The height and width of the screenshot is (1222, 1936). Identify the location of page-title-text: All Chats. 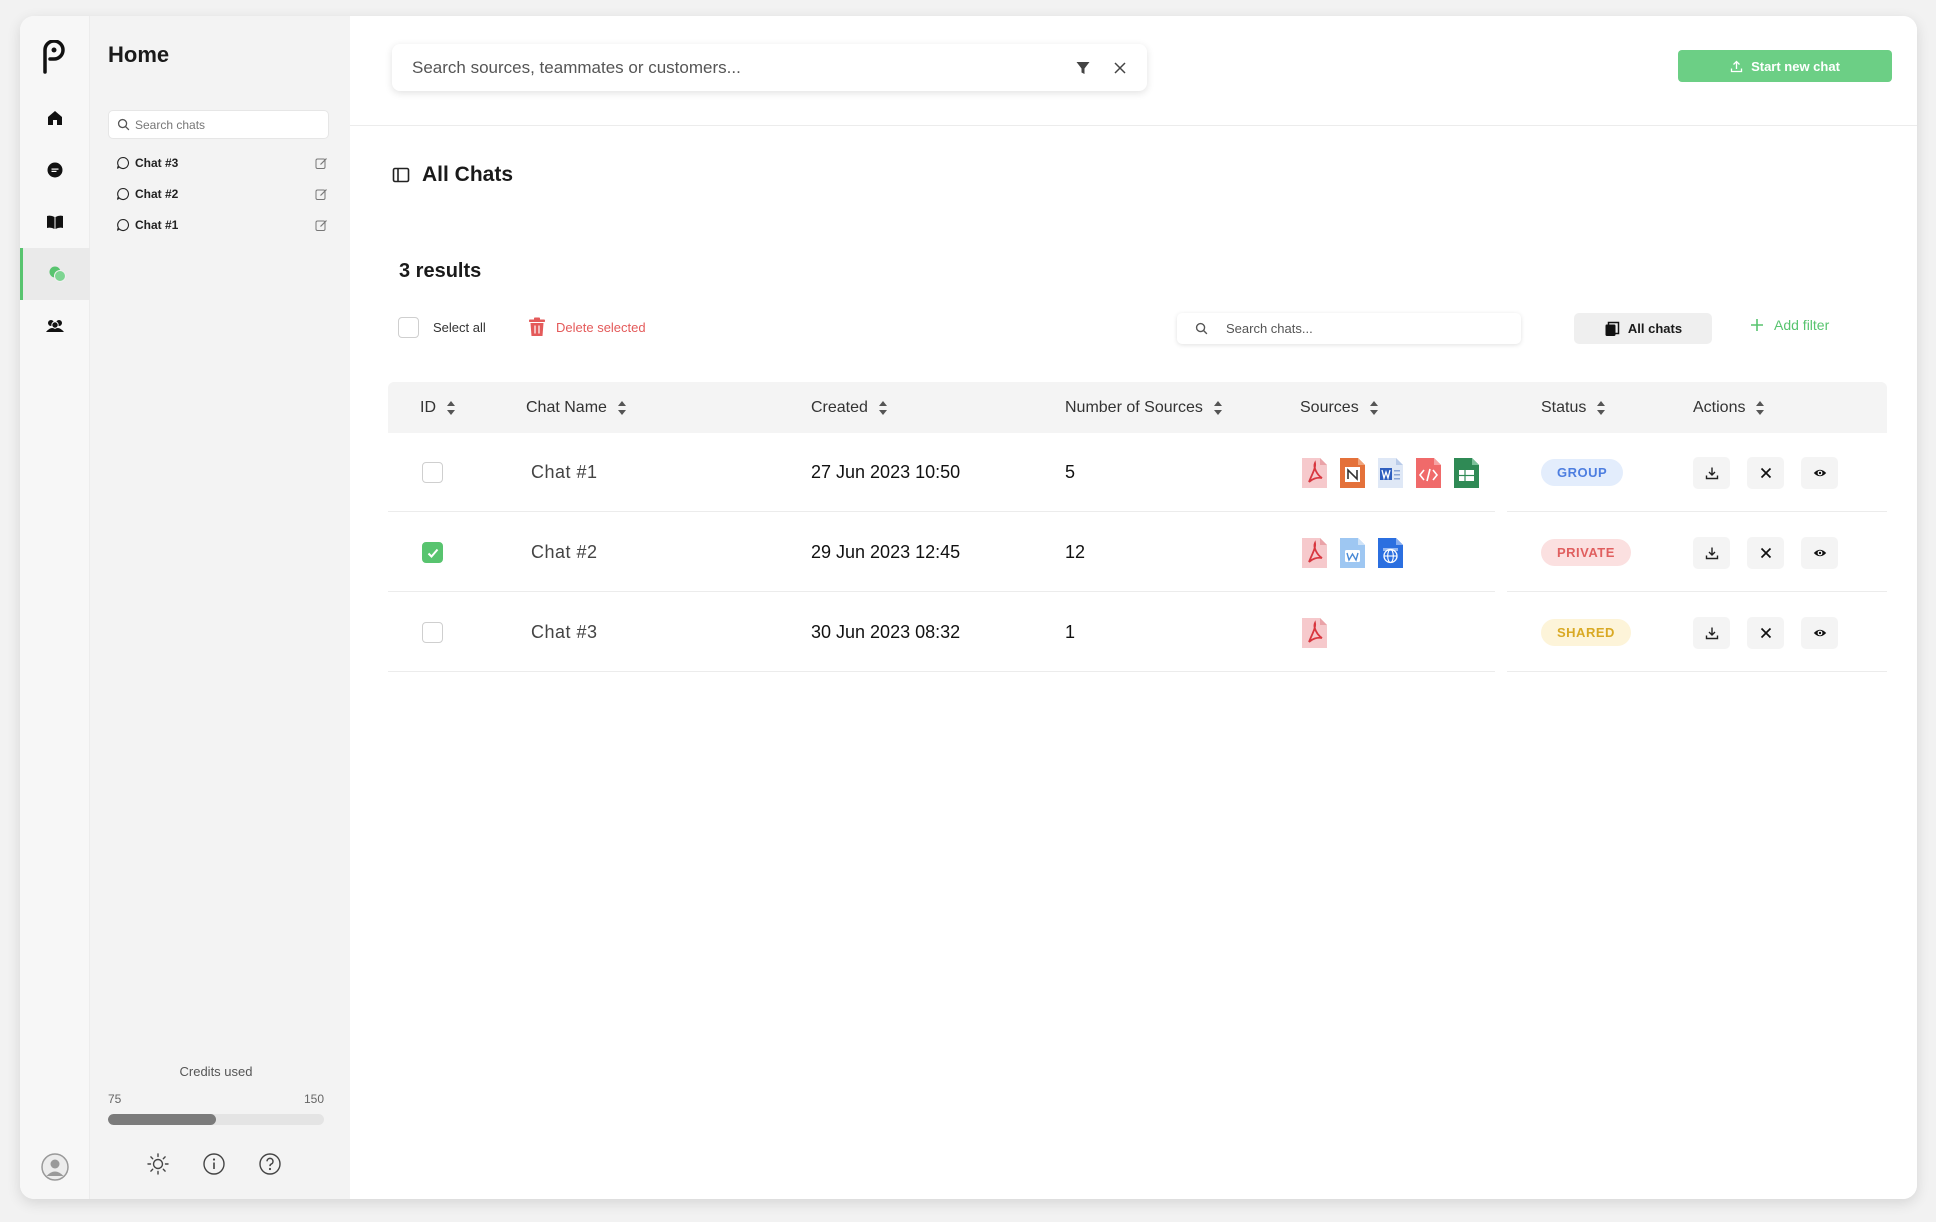
(468, 174).